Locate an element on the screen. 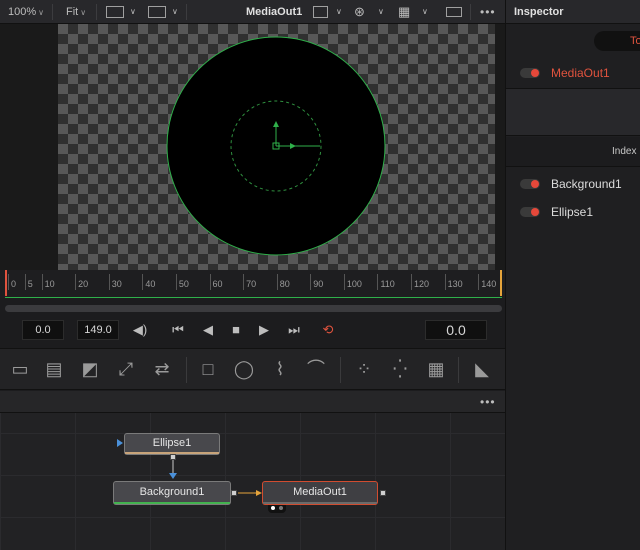 This screenshot has height=550, width=640. inspector-item-row: Background1 is located at coordinates (573, 184).